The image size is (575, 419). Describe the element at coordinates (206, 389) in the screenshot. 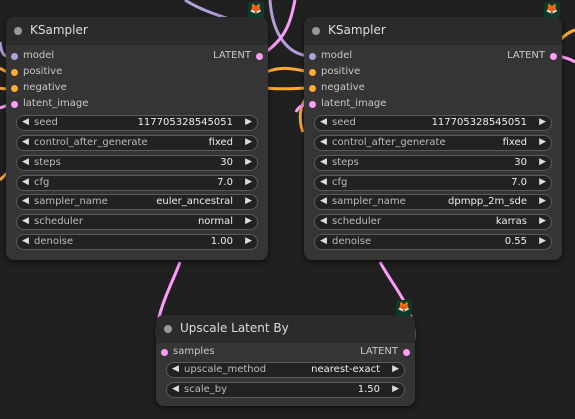

I see `widget-label: scale_by` at that location.